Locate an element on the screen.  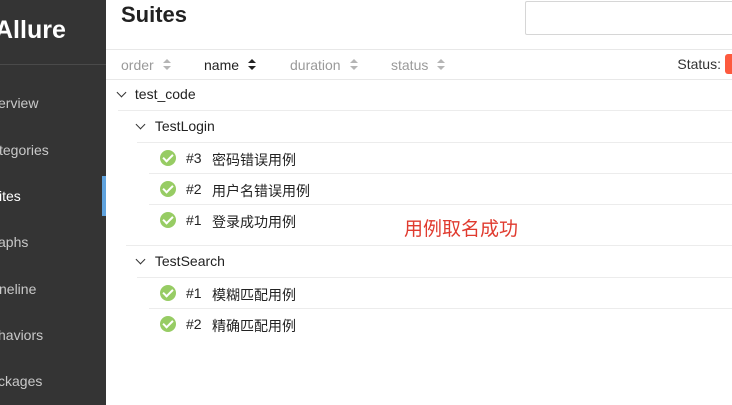
column-label: order is located at coordinates (137, 65).